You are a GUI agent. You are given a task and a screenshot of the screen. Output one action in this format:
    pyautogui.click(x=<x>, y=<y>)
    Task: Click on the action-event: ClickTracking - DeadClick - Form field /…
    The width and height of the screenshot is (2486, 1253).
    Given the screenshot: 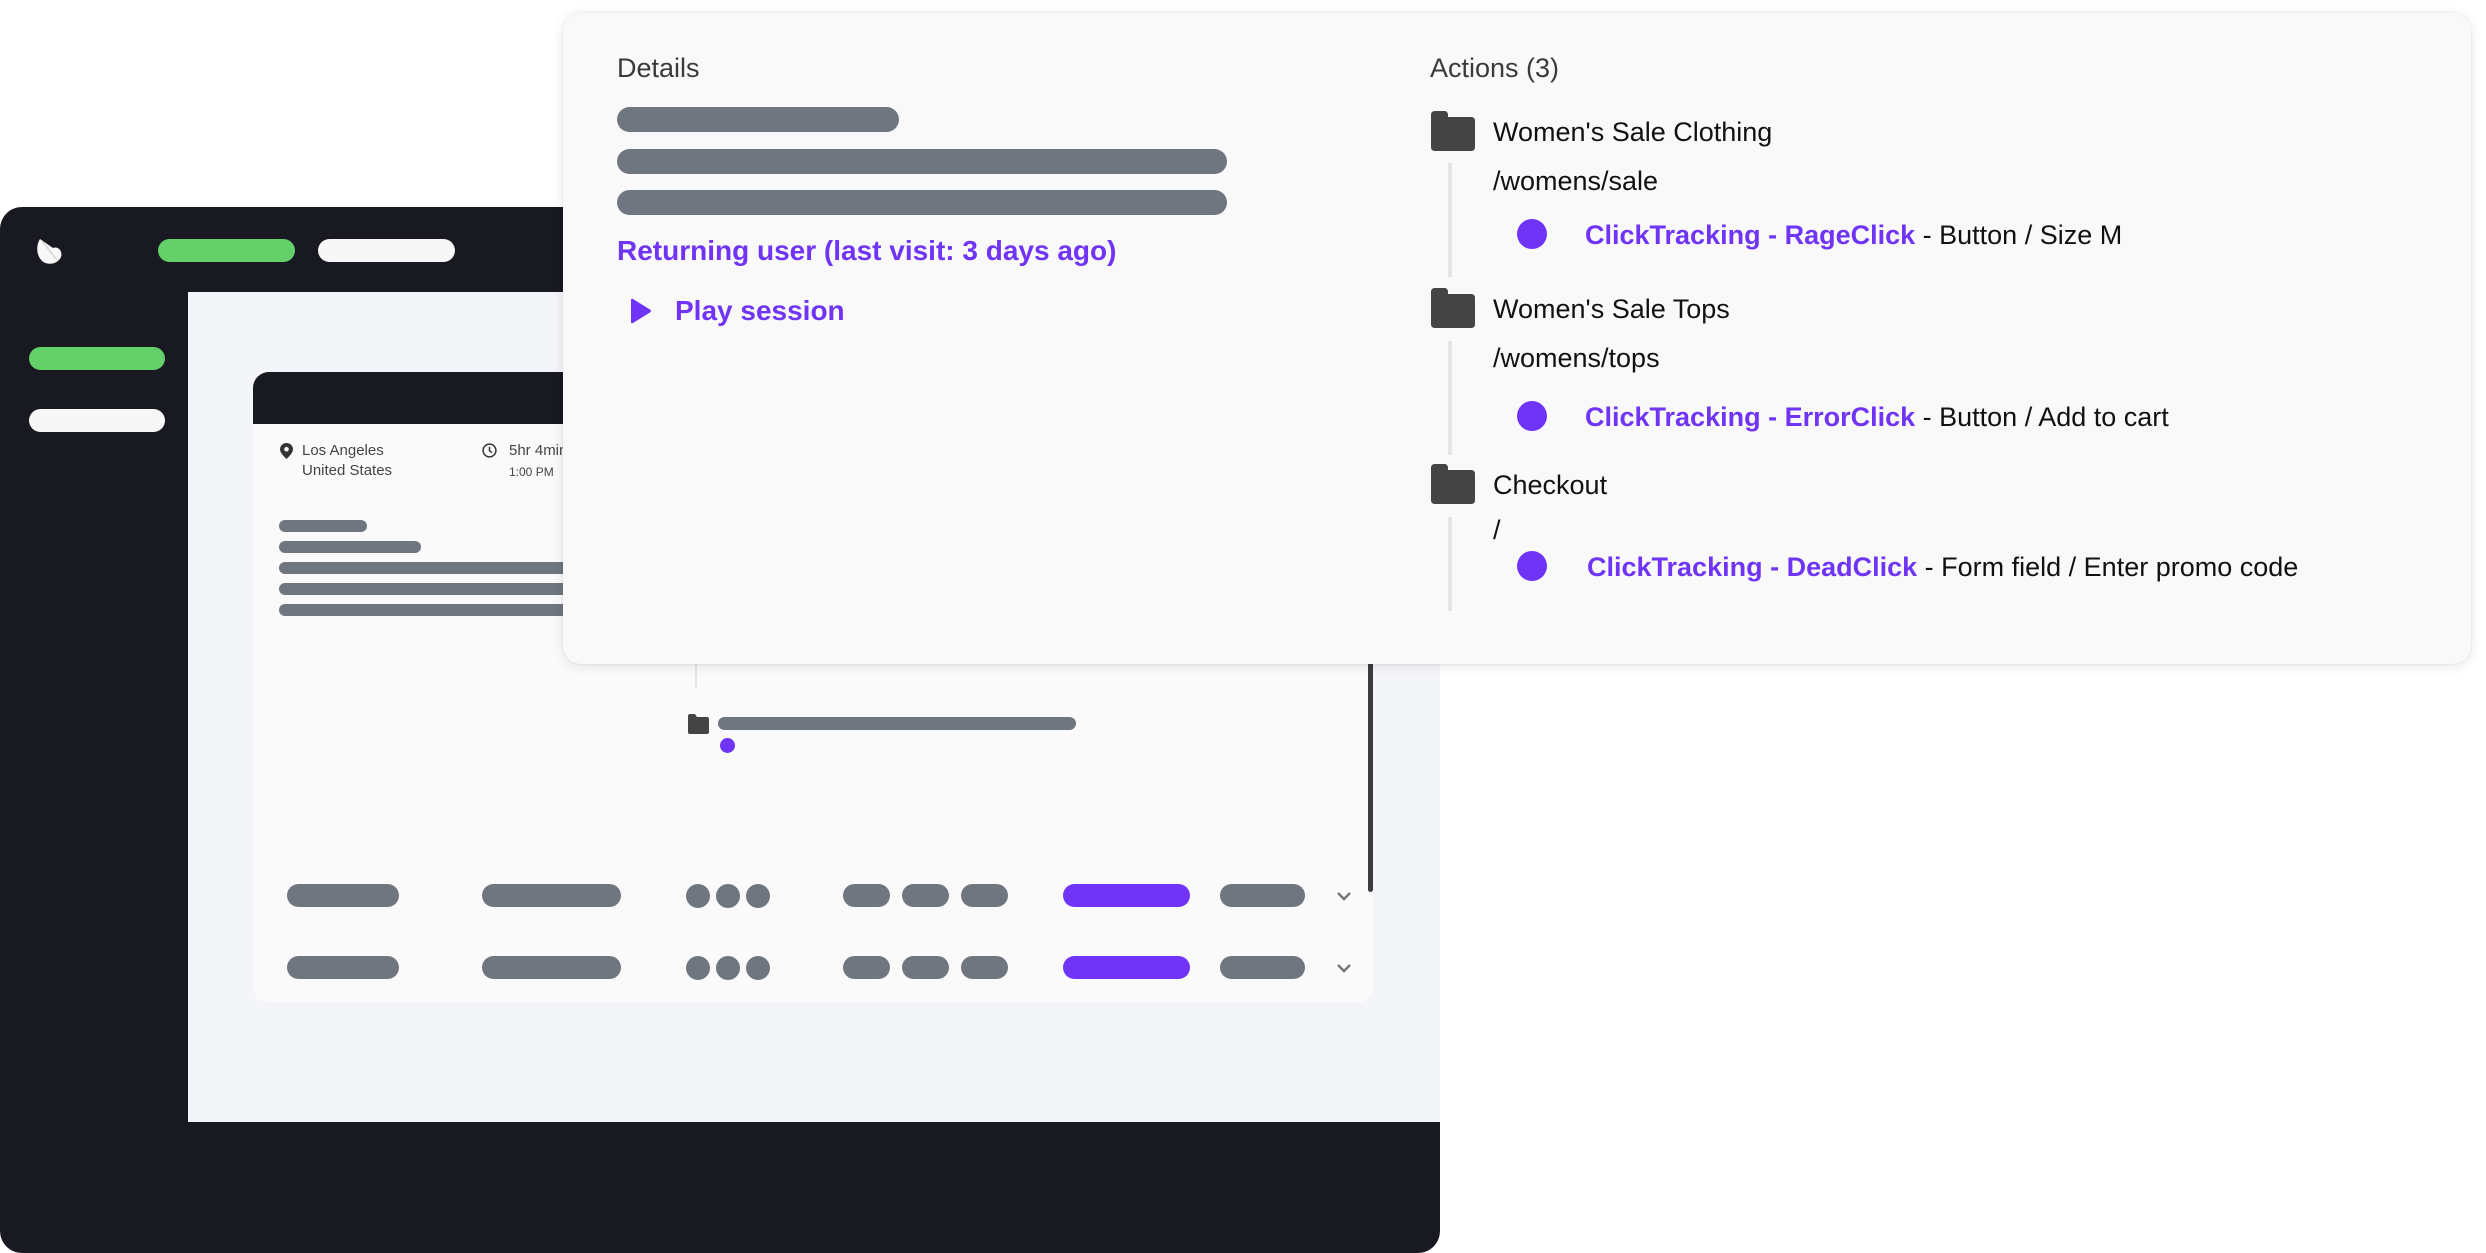 What is the action you would take?
    pyautogui.click(x=1942, y=567)
    